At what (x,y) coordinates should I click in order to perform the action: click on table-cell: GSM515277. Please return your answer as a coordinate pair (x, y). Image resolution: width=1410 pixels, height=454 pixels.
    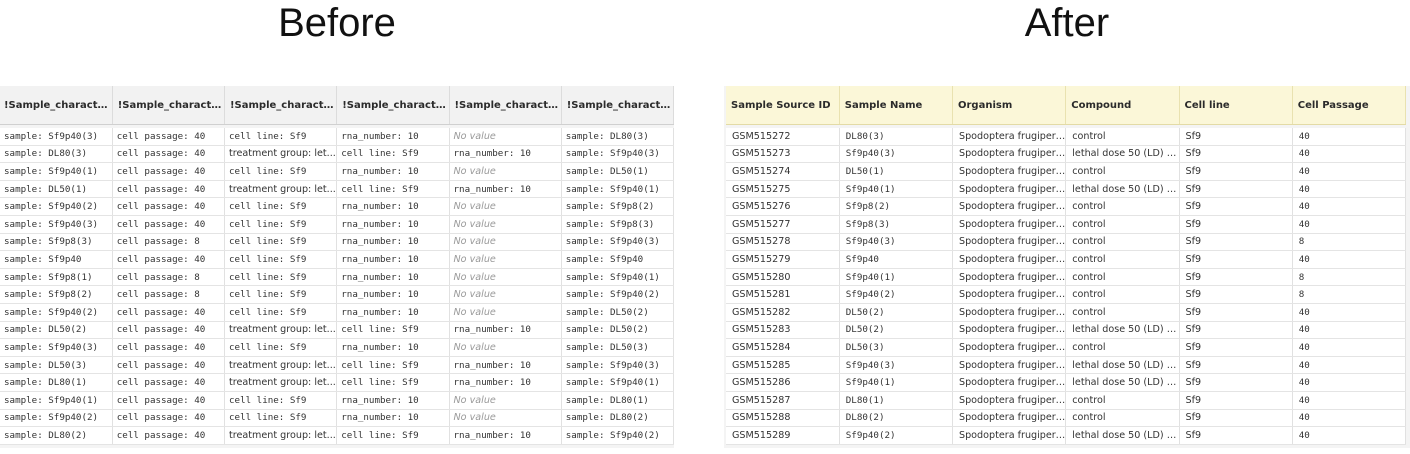
    Looking at the image, I should click on (783, 224).